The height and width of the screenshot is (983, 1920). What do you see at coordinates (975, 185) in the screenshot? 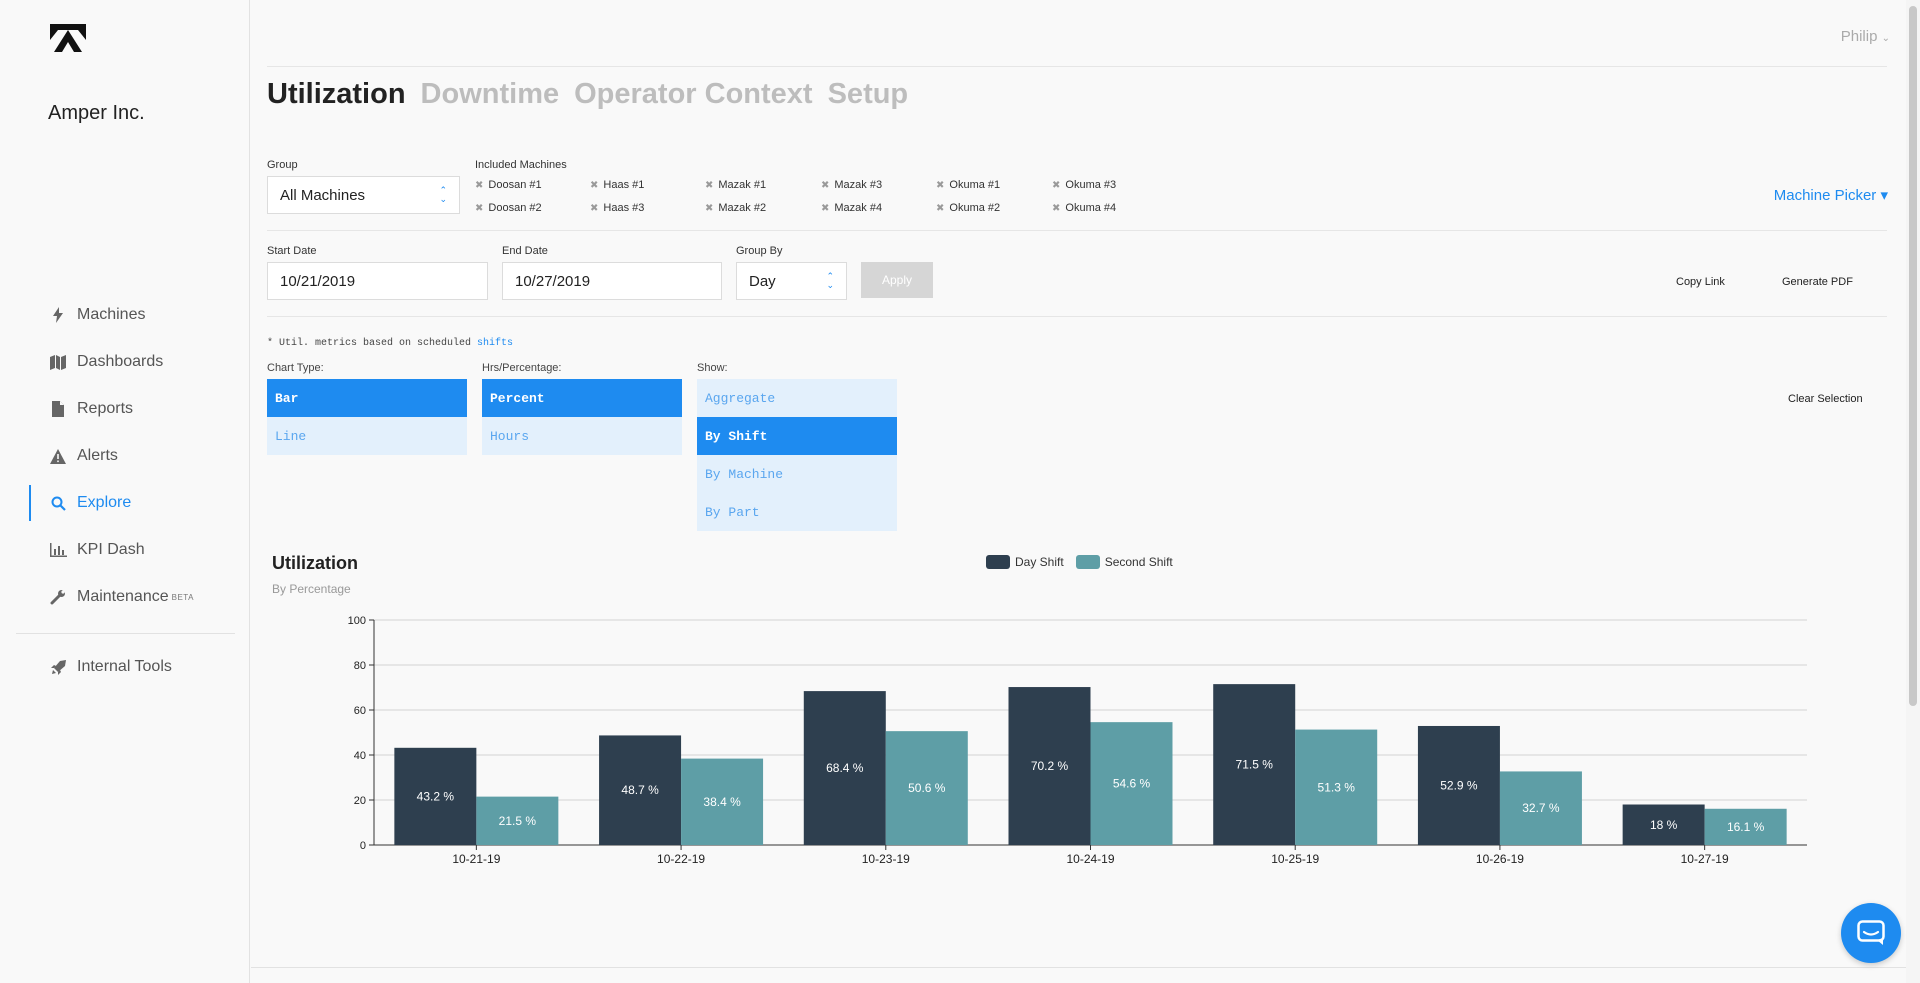
I see `machine-name: Okuma #1` at bounding box center [975, 185].